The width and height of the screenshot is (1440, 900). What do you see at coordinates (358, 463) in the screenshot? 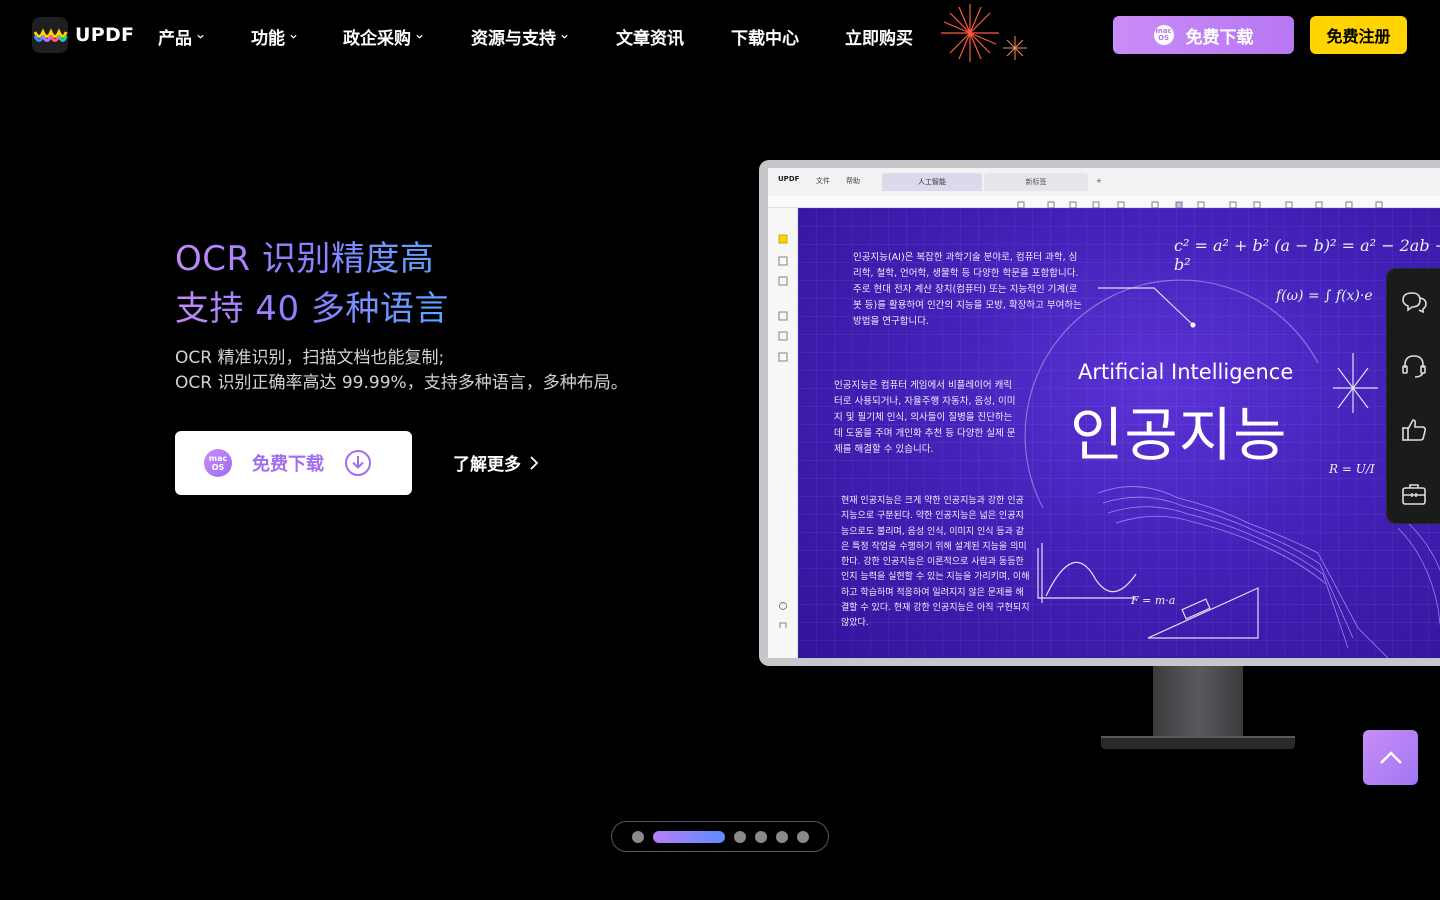
I see `download-arrow-icon` at bounding box center [358, 463].